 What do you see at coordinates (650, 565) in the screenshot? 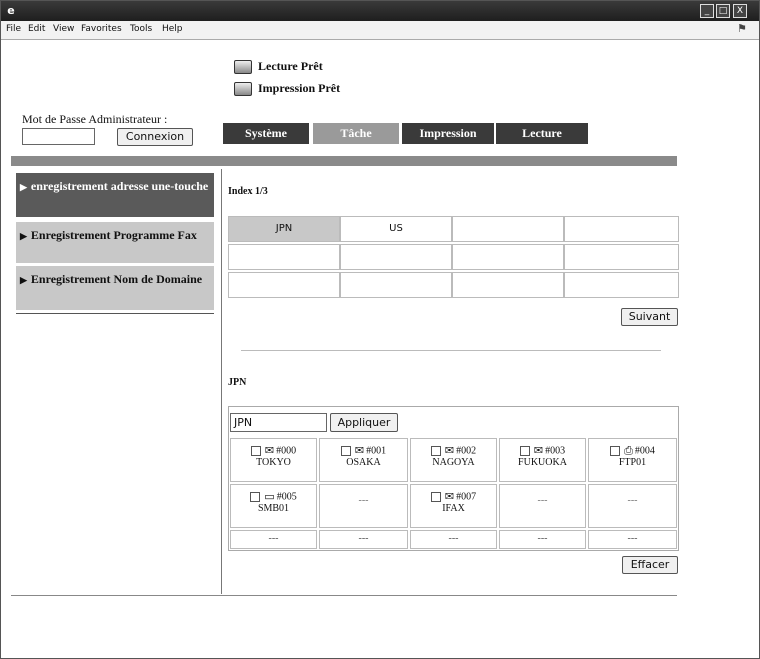
I see `effacer-button: Effacer` at bounding box center [650, 565].